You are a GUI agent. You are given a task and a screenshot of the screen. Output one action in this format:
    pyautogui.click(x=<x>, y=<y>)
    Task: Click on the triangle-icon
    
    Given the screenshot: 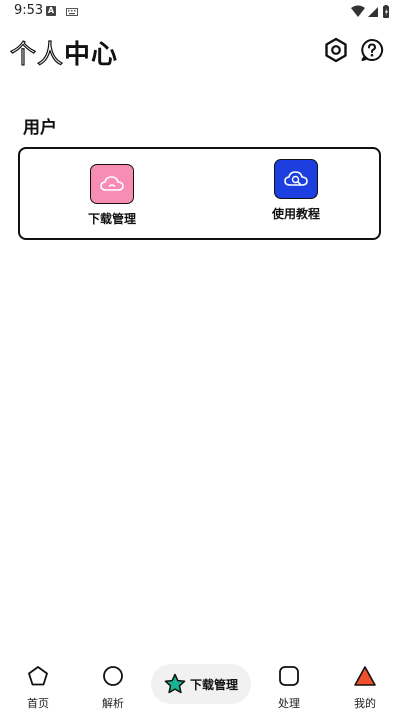 What is the action you would take?
    pyautogui.click(x=365, y=676)
    